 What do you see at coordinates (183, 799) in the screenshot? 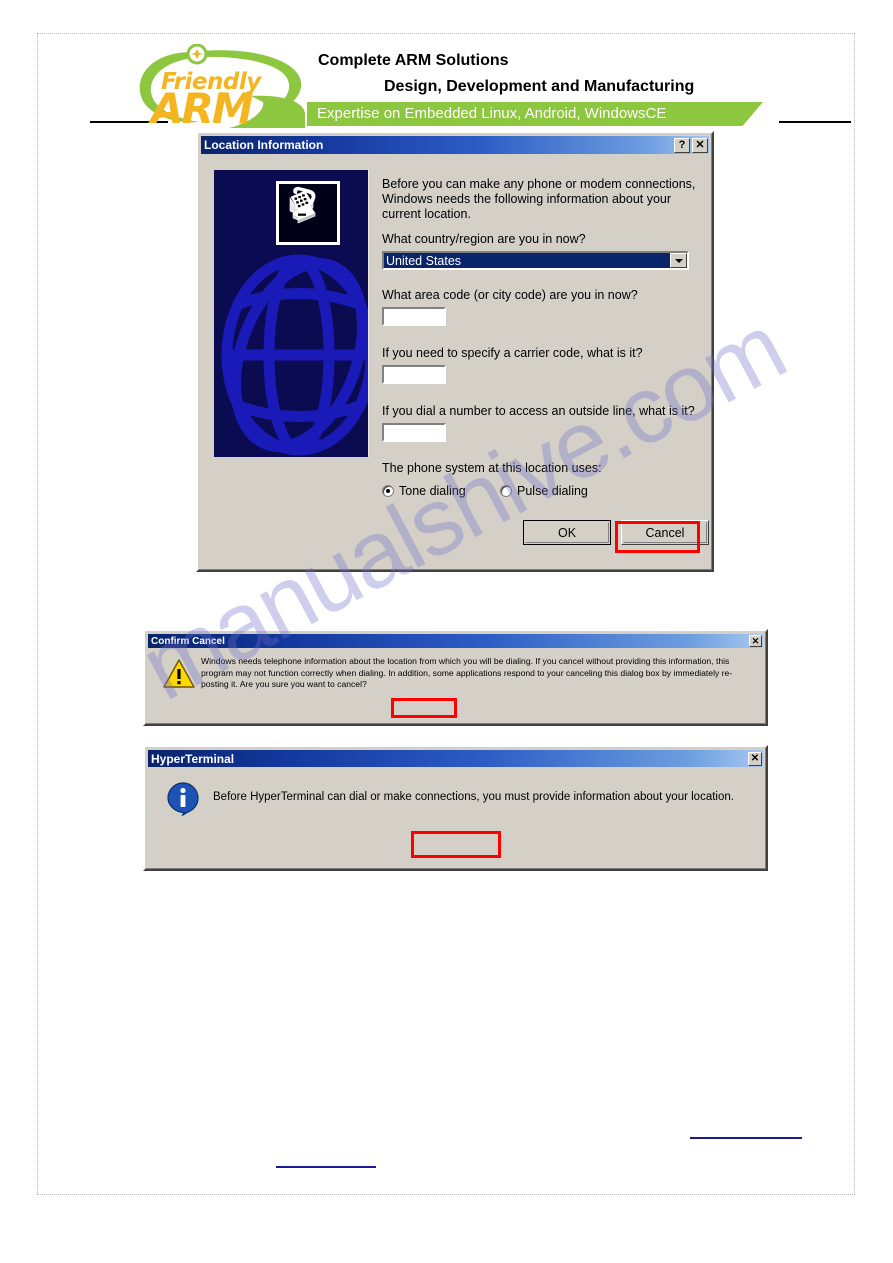
I see `information-icon` at bounding box center [183, 799].